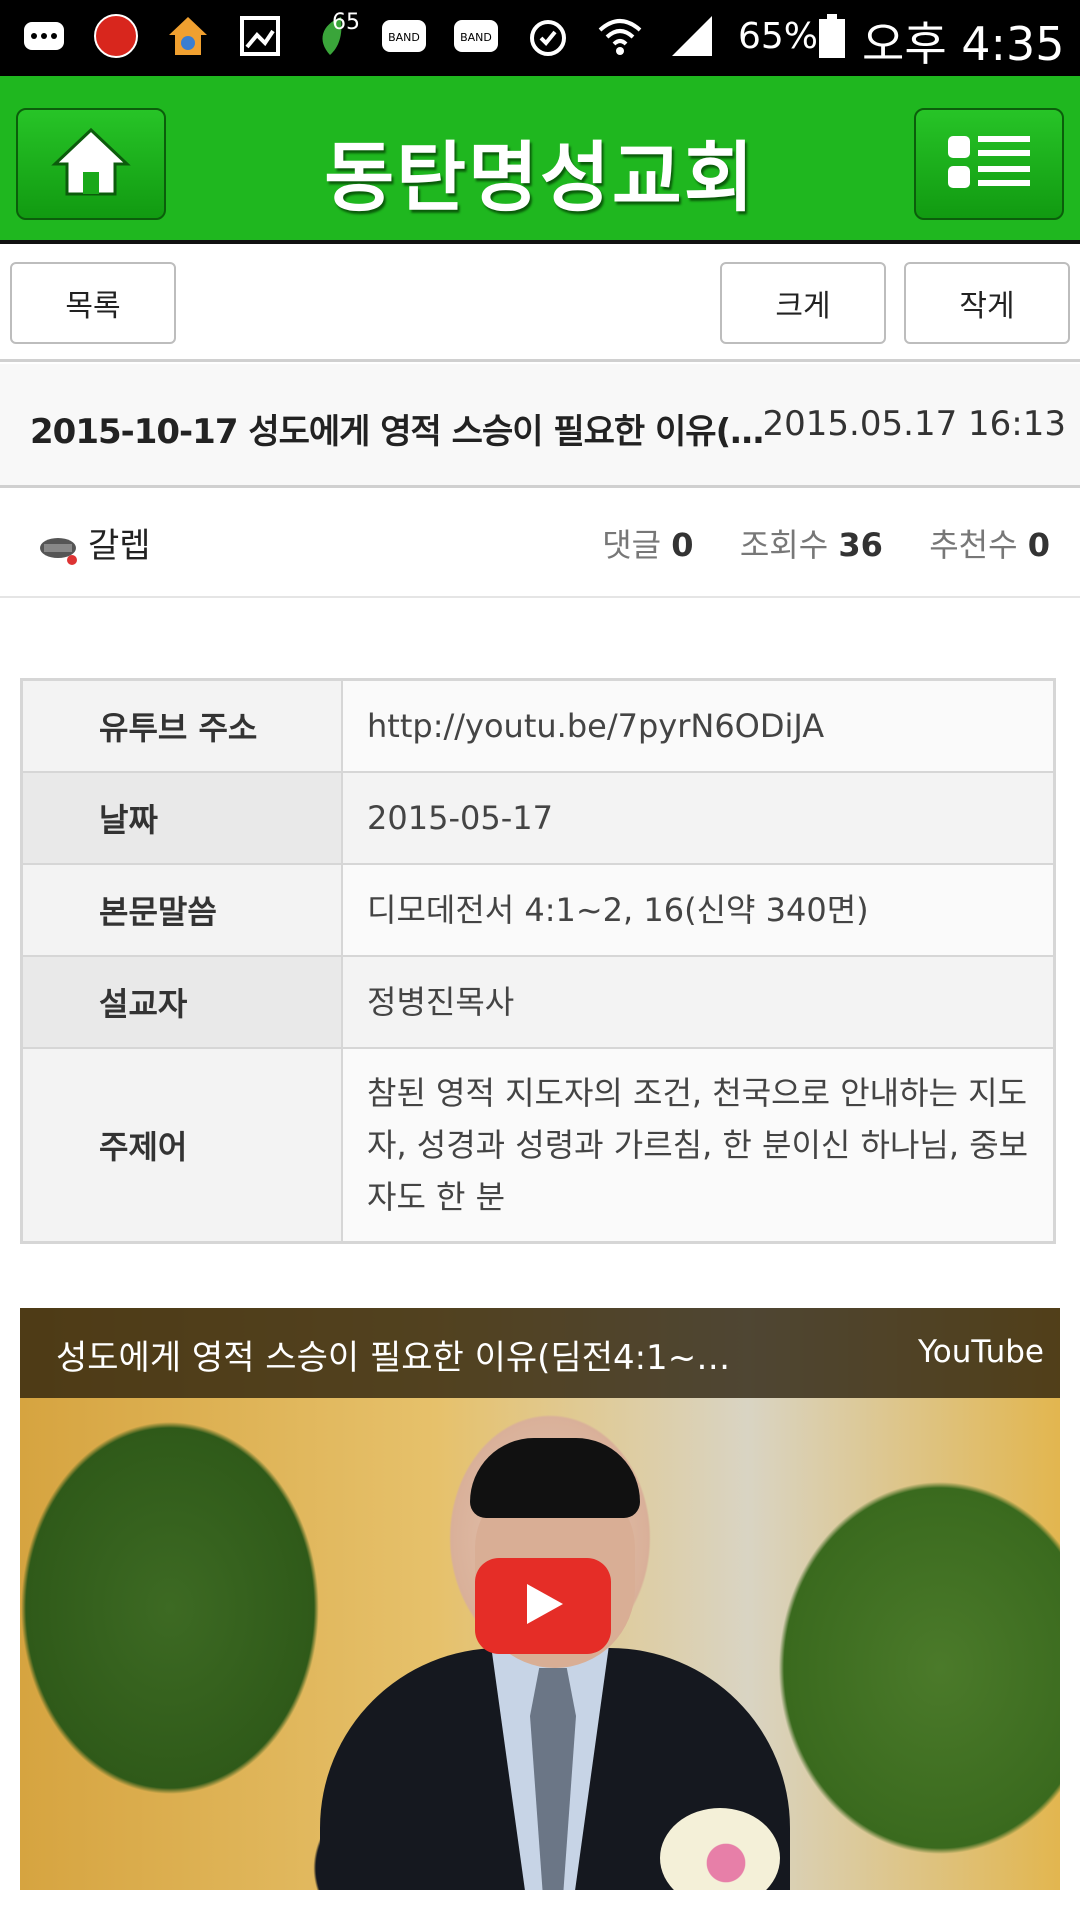 The image size is (1080, 1920). I want to click on table-row: 본문말씀 디모데전서 4:1~2, 16(신약 340면), so click(538, 911).